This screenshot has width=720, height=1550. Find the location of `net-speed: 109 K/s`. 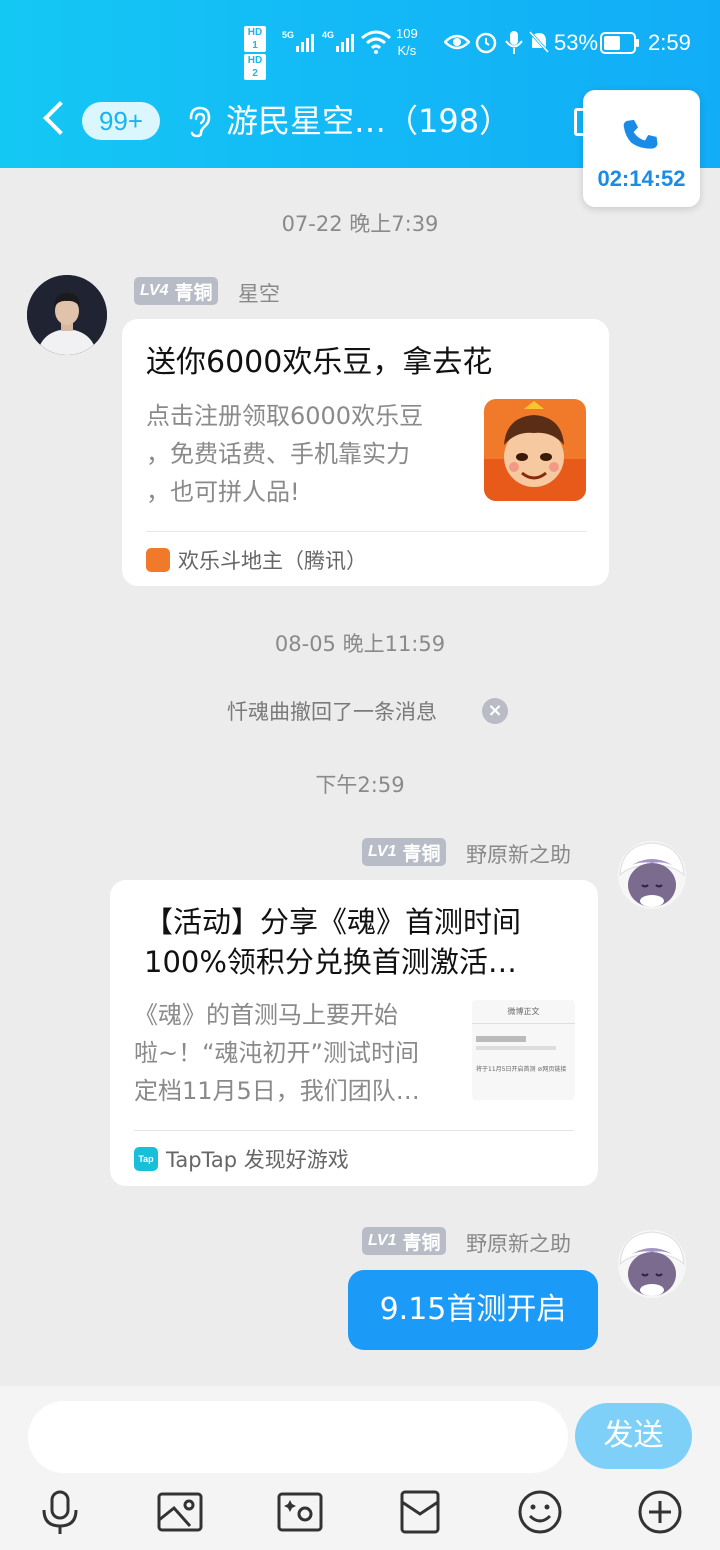

net-speed: 109 K/s is located at coordinates (407, 42).